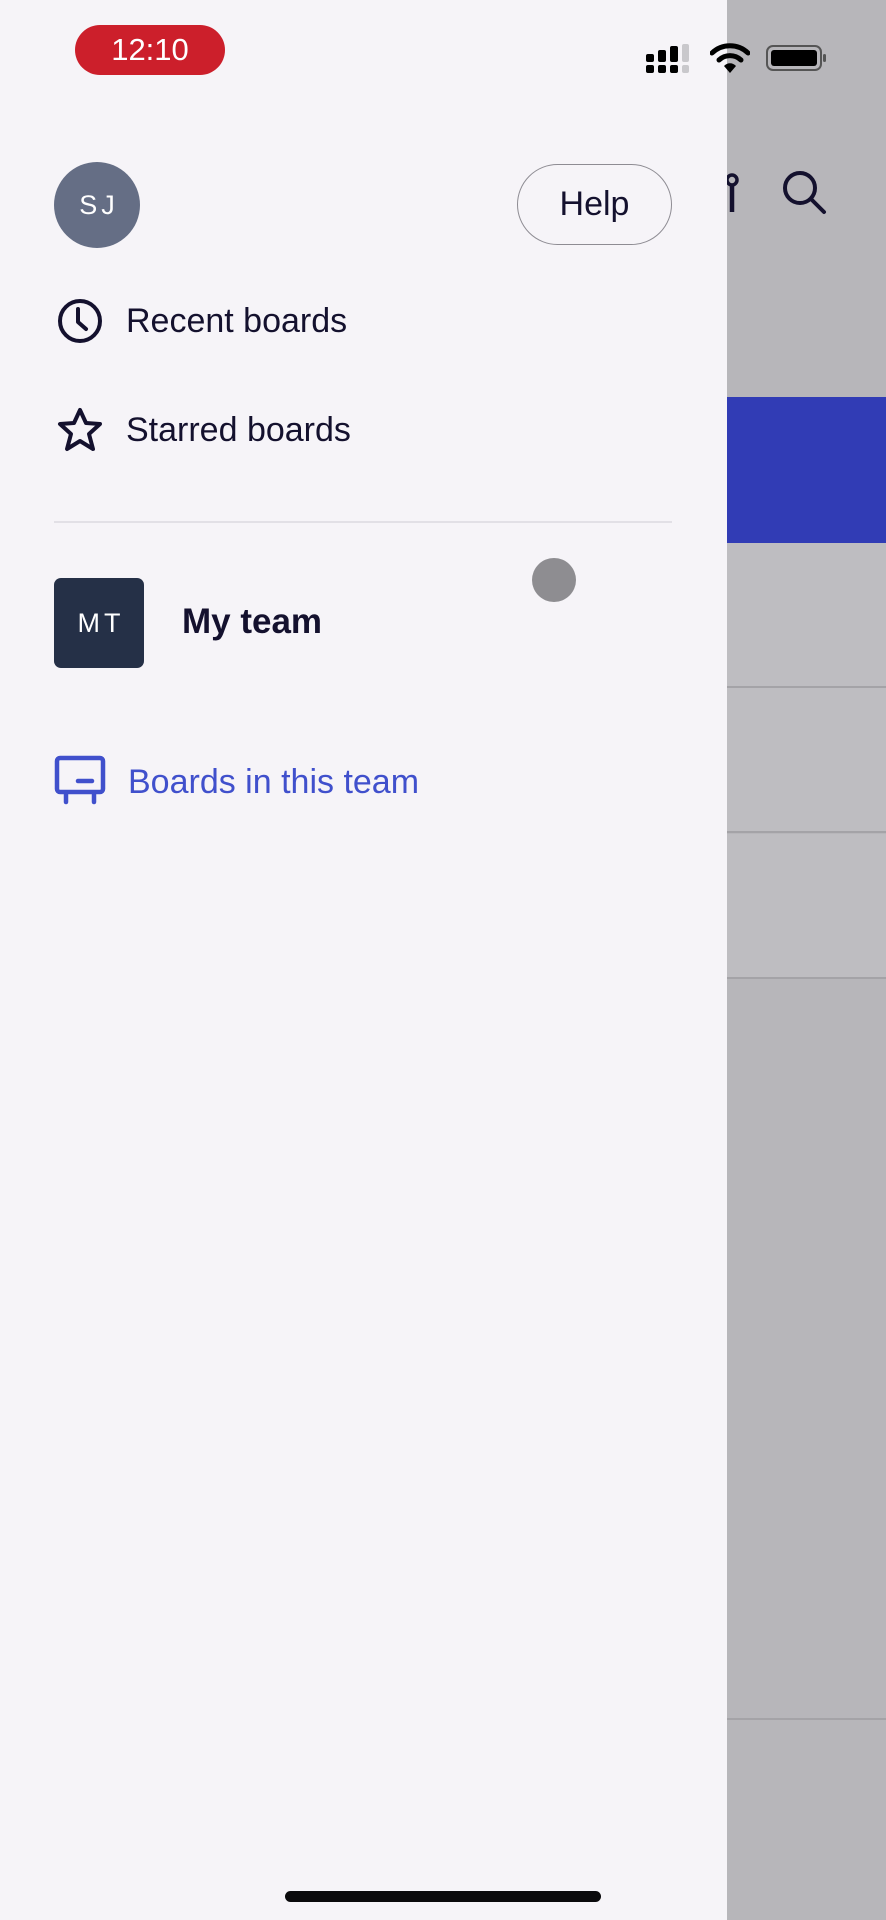 This screenshot has width=886, height=1920. What do you see at coordinates (80, 321) in the screenshot?
I see `clock-icon` at bounding box center [80, 321].